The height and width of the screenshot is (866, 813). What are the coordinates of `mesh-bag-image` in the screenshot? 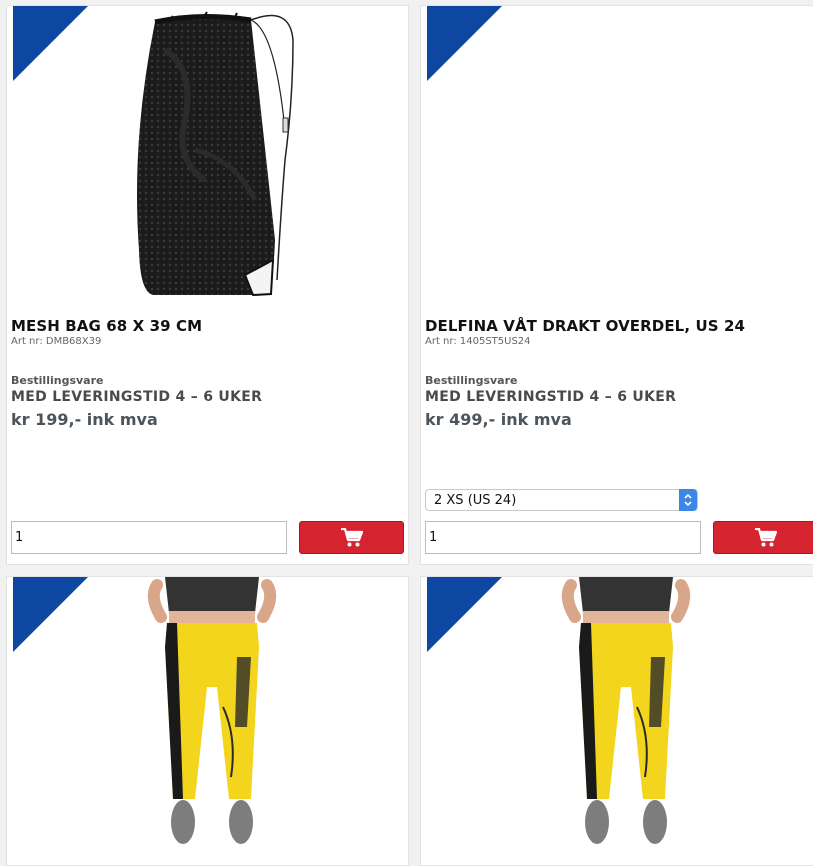 It's located at (210, 155).